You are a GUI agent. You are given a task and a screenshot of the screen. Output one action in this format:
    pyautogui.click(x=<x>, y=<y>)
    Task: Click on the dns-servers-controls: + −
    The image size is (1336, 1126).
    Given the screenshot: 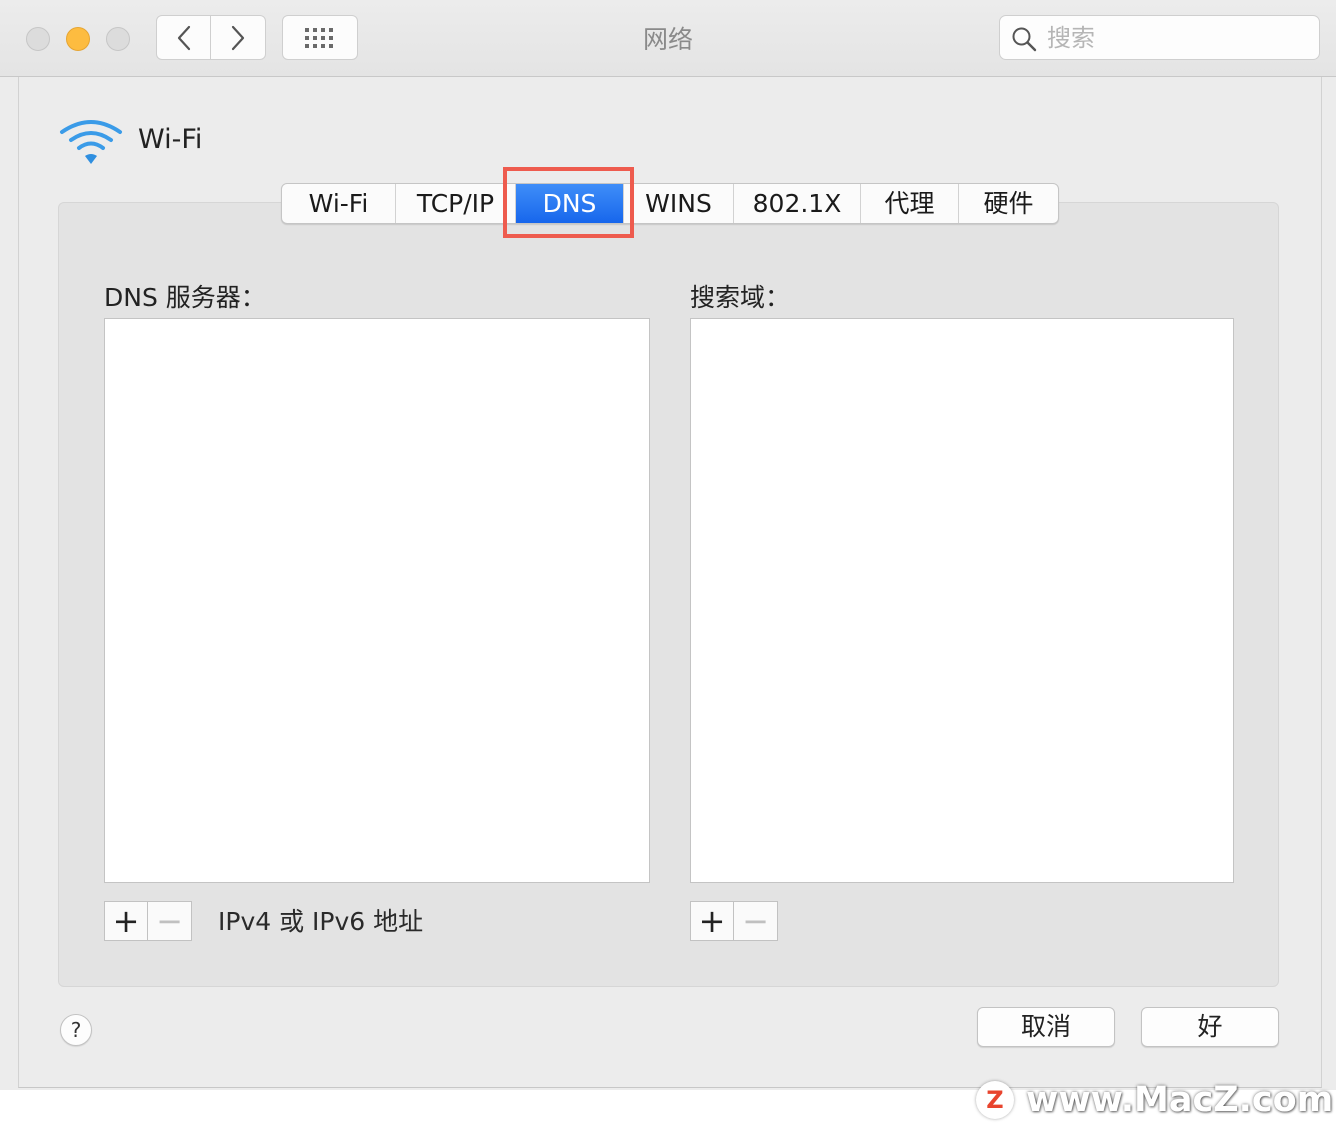 What is the action you would take?
    pyautogui.click(x=148, y=921)
    